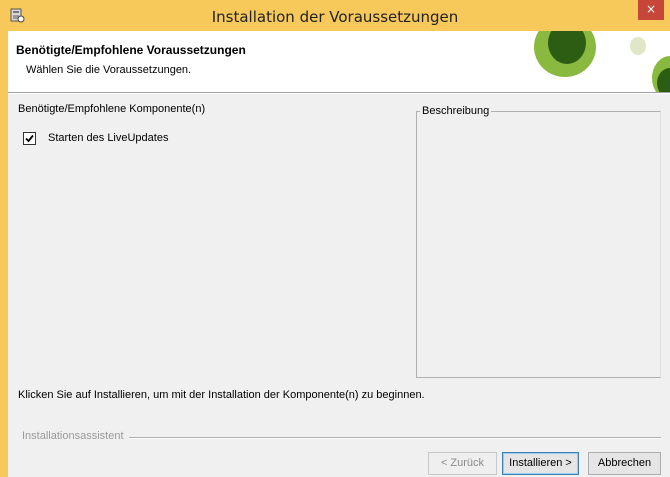  What do you see at coordinates (462, 463) in the screenshot?
I see `back-button: < Zurück` at bounding box center [462, 463].